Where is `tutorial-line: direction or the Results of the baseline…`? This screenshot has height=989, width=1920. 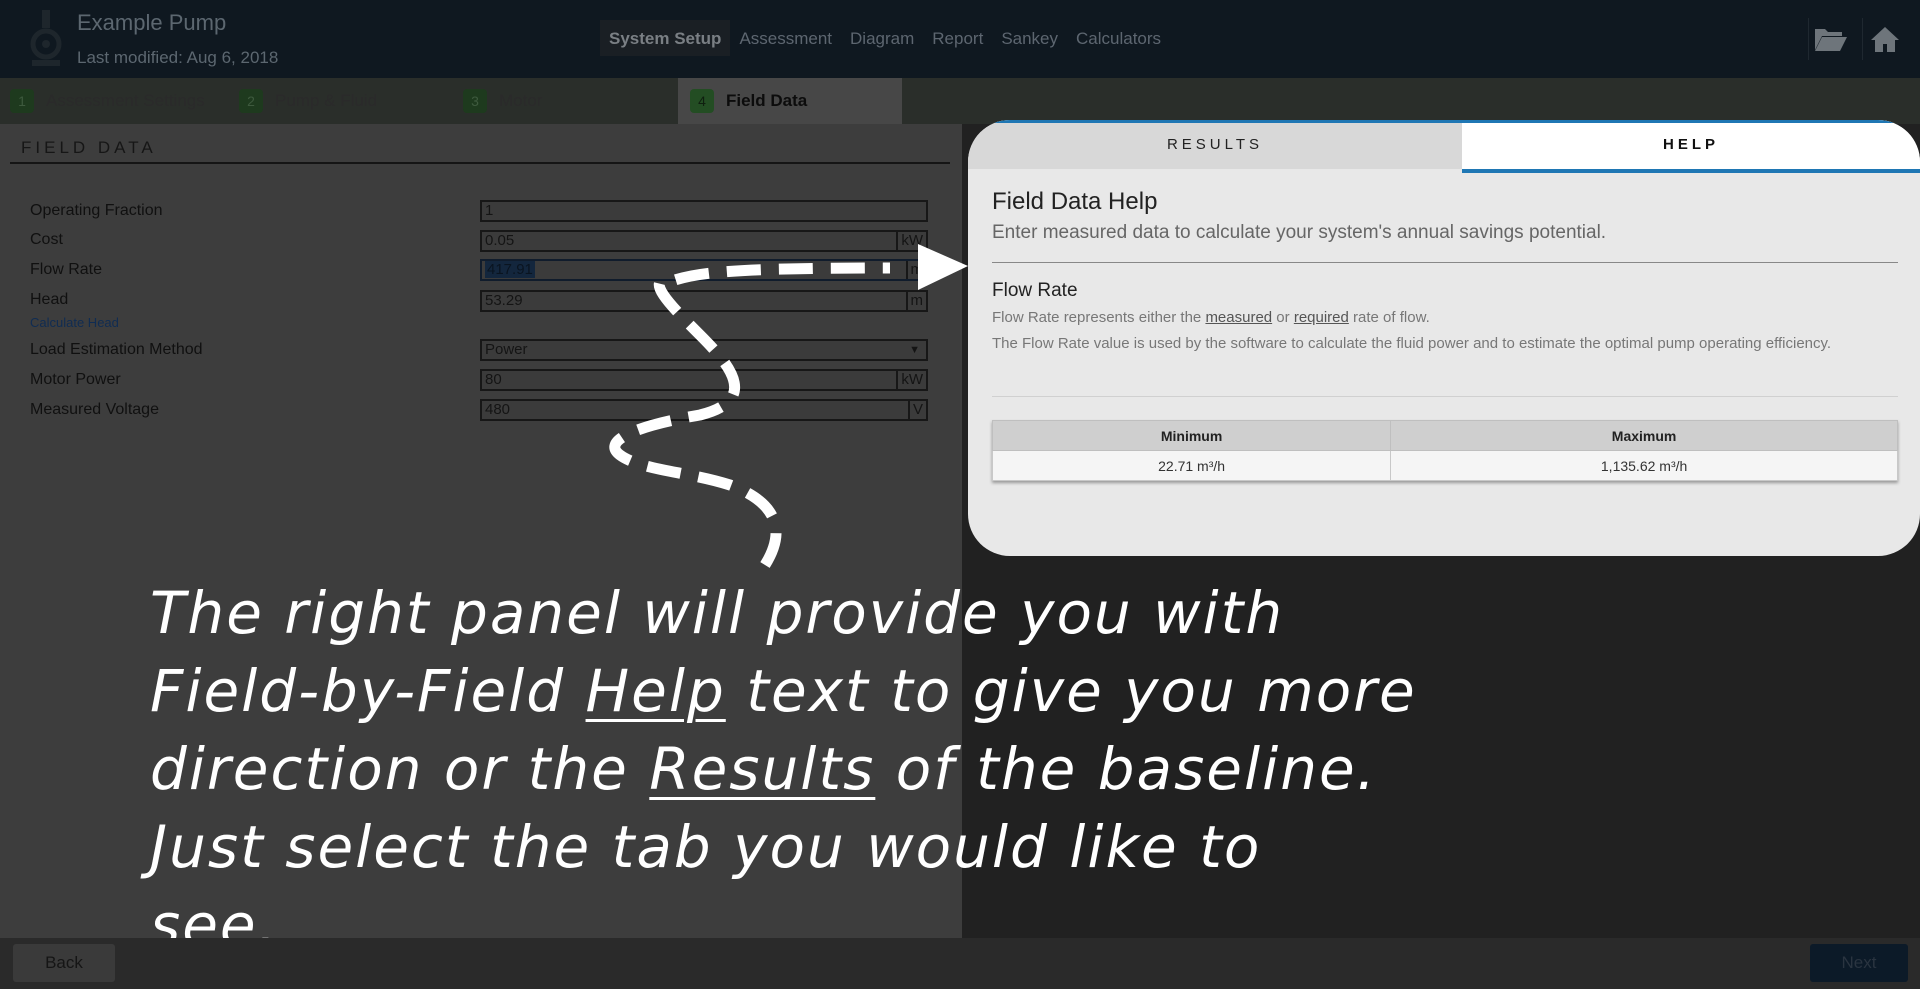
tutorial-line: direction or the Results of the baseline… is located at coordinates (764, 769).